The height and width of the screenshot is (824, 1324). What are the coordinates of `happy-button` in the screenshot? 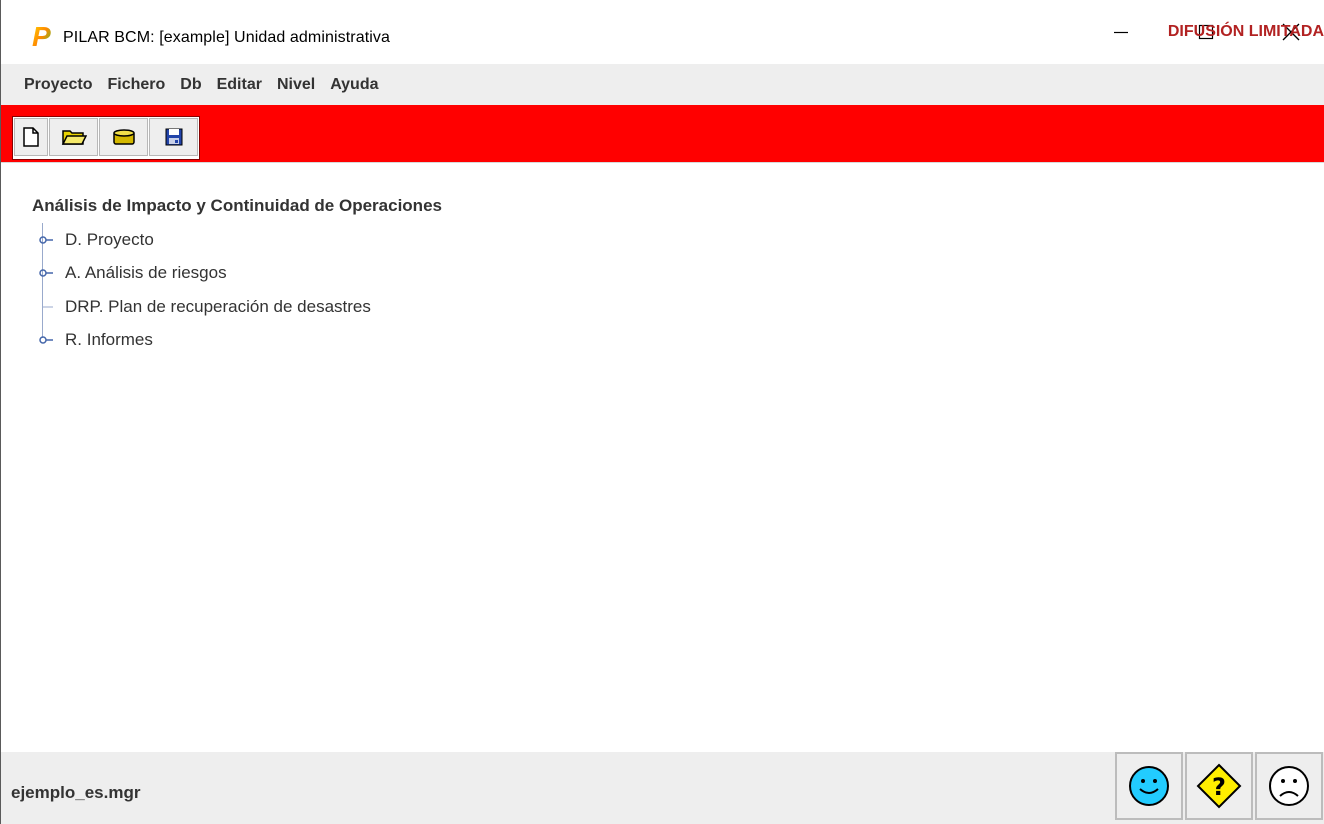 It's located at (1149, 786).